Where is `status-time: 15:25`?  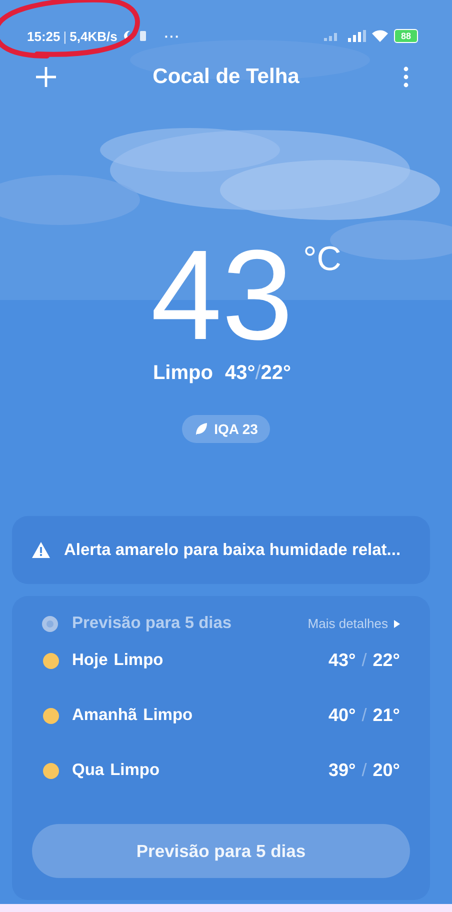
status-time: 15:25 is located at coordinates (43, 36).